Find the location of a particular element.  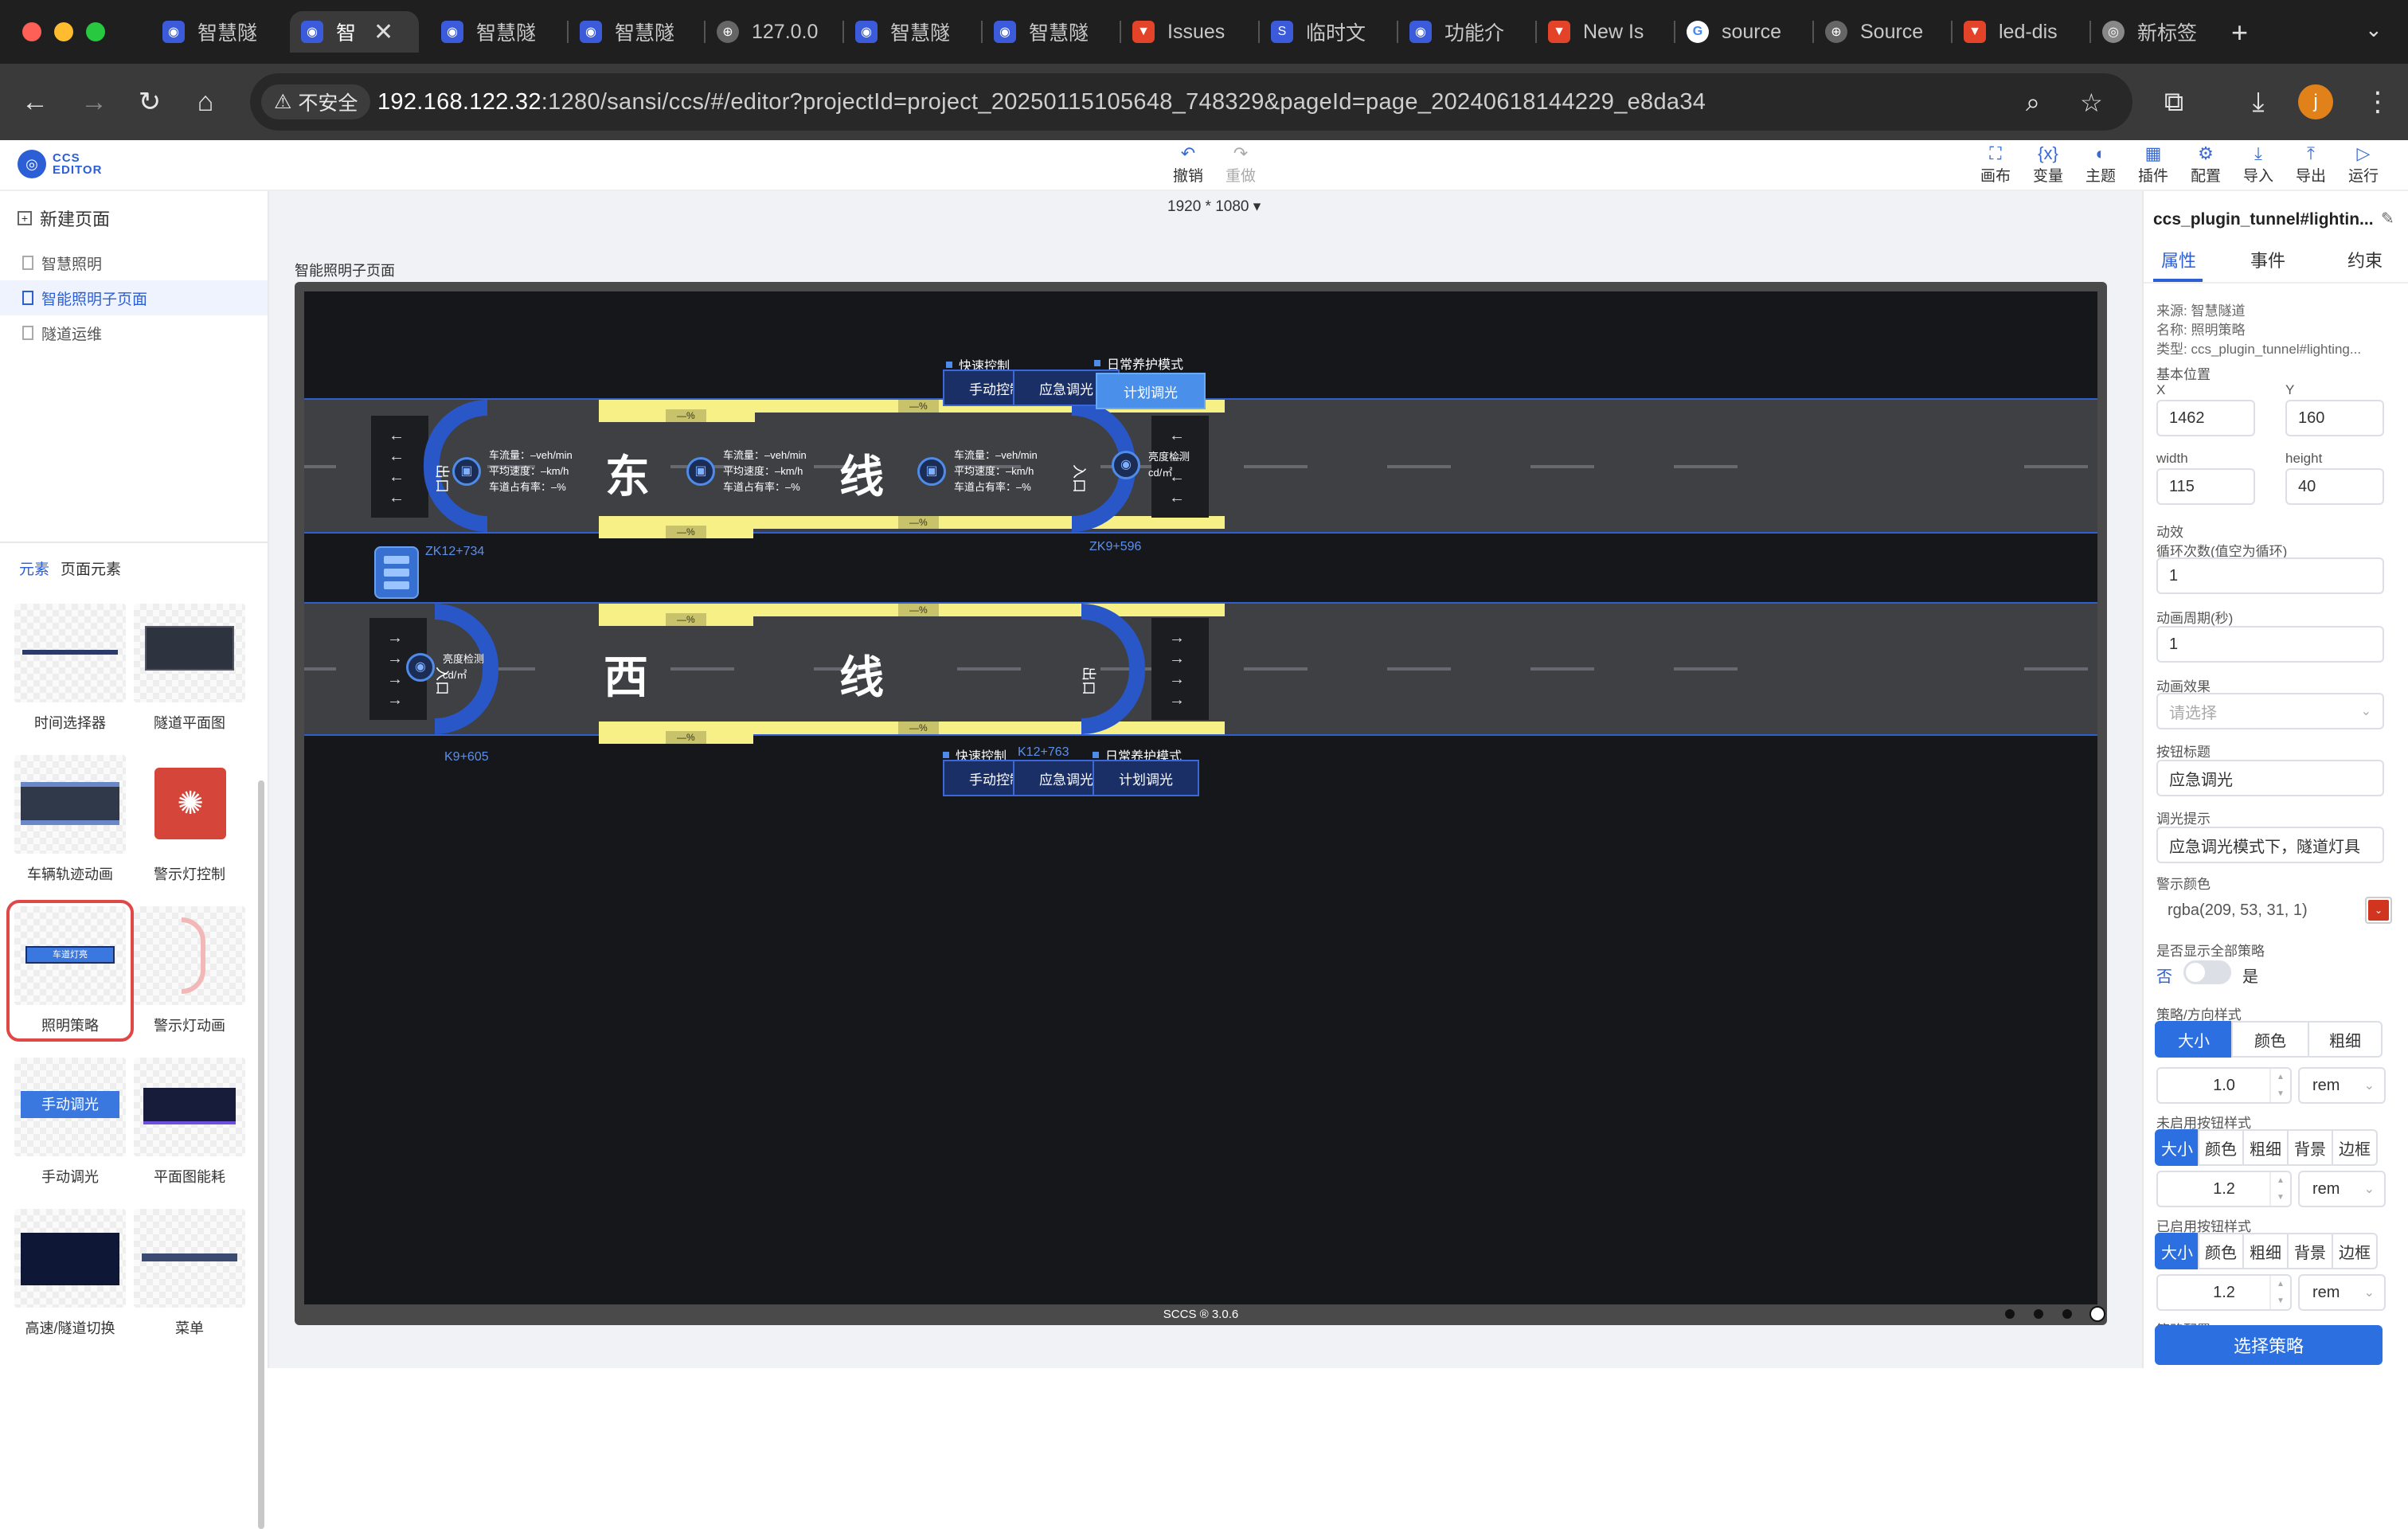

maximize-window-button is located at coordinates (95, 31).